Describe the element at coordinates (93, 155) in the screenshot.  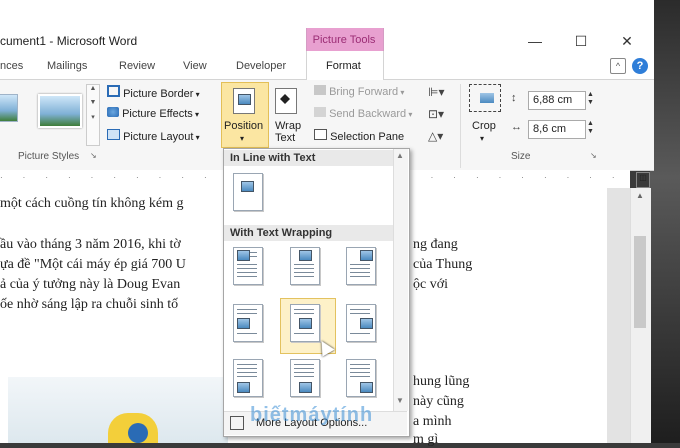
I see `dialog-launcher-icon: ↘` at that location.